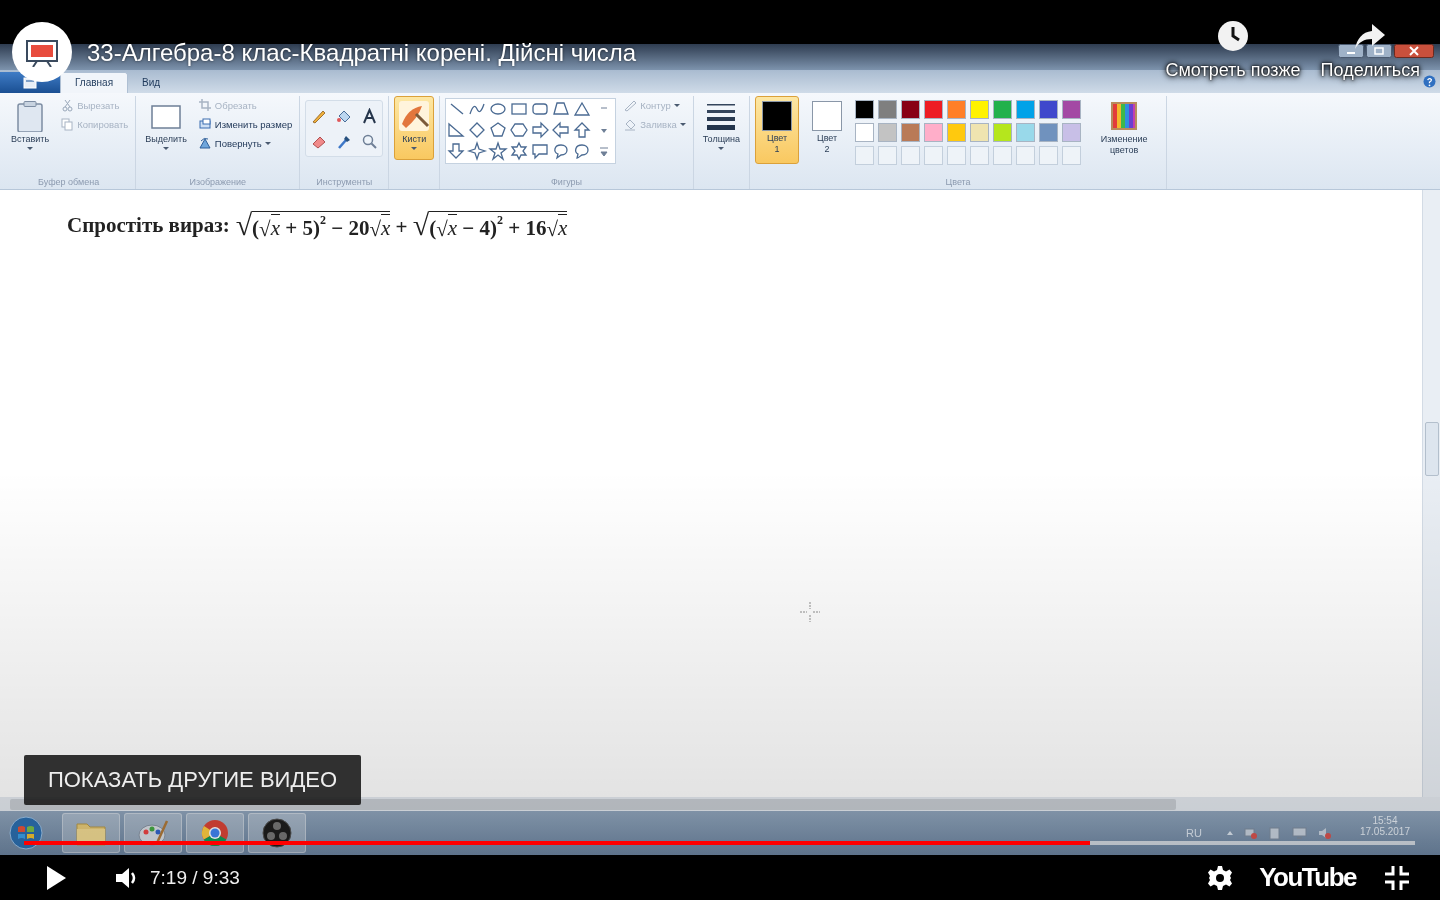 This screenshot has height=900, width=1440. I want to click on start-orb-icon, so click(26, 833).